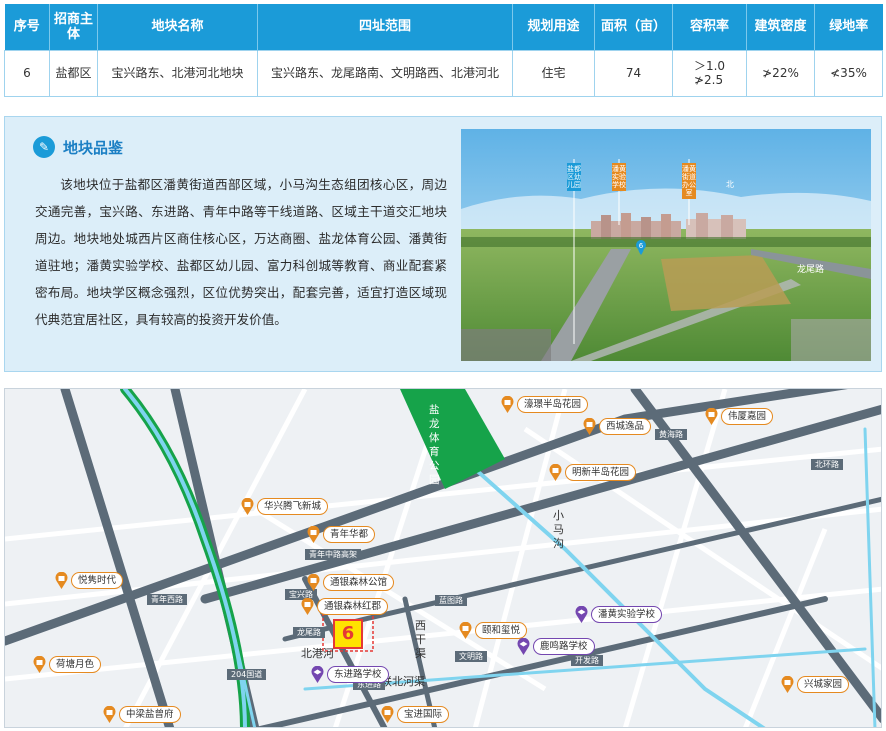 Image resolution: width=886 pixels, height=731 pixels. What do you see at coordinates (247, 674) in the screenshot?
I see `road-g204: 204国道` at bounding box center [247, 674].